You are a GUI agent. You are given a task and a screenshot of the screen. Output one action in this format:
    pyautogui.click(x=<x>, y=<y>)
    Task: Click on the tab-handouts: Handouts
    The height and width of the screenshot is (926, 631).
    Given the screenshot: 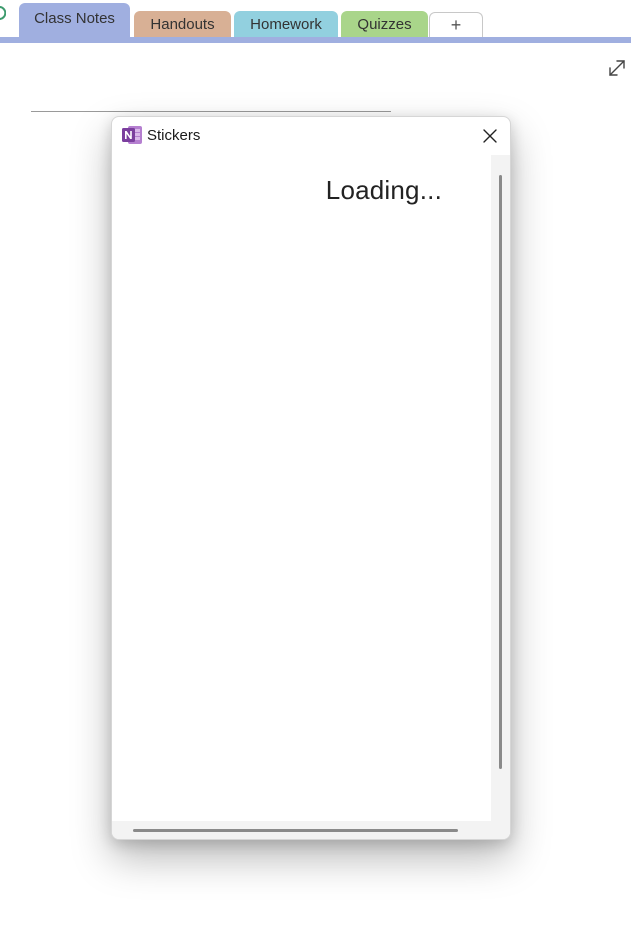 What is the action you would take?
    pyautogui.click(x=182, y=24)
    